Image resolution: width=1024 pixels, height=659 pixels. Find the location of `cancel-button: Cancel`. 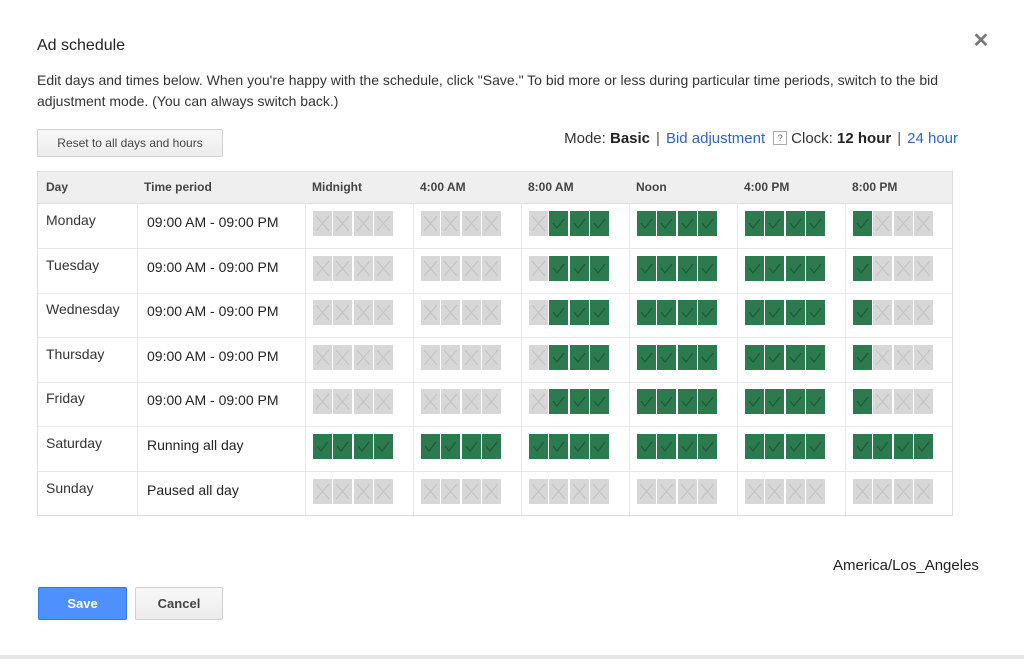

cancel-button: Cancel is located at coordinates (179, 603).